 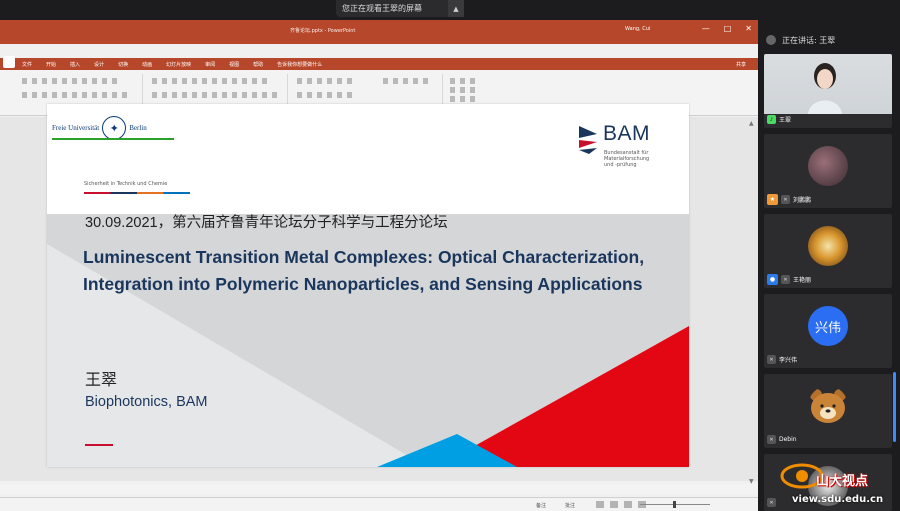 What do you see at coordinates (637, 29) in the screenshot?
I see `signed-in-user: Wang, Cui` at bounding box center [637, 29].